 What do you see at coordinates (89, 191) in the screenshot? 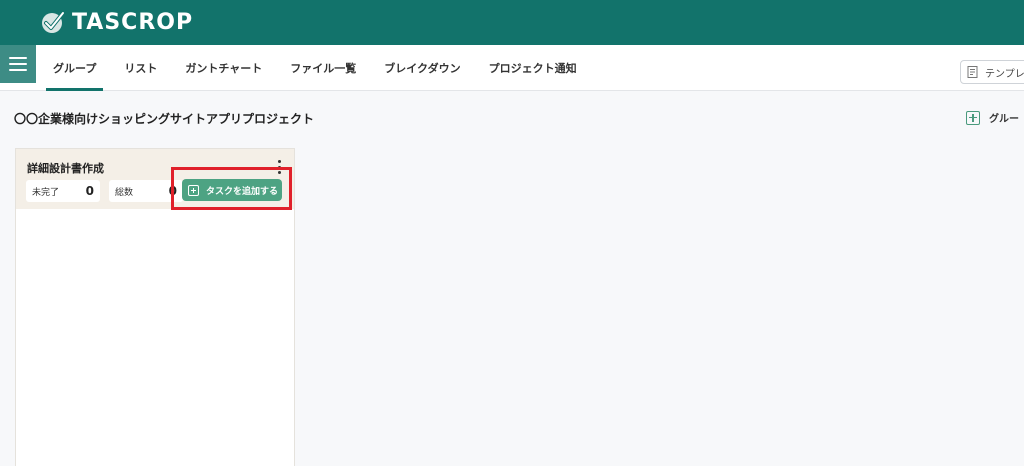
I see `incomplete-count: 0` at bounding box center [89, 191].